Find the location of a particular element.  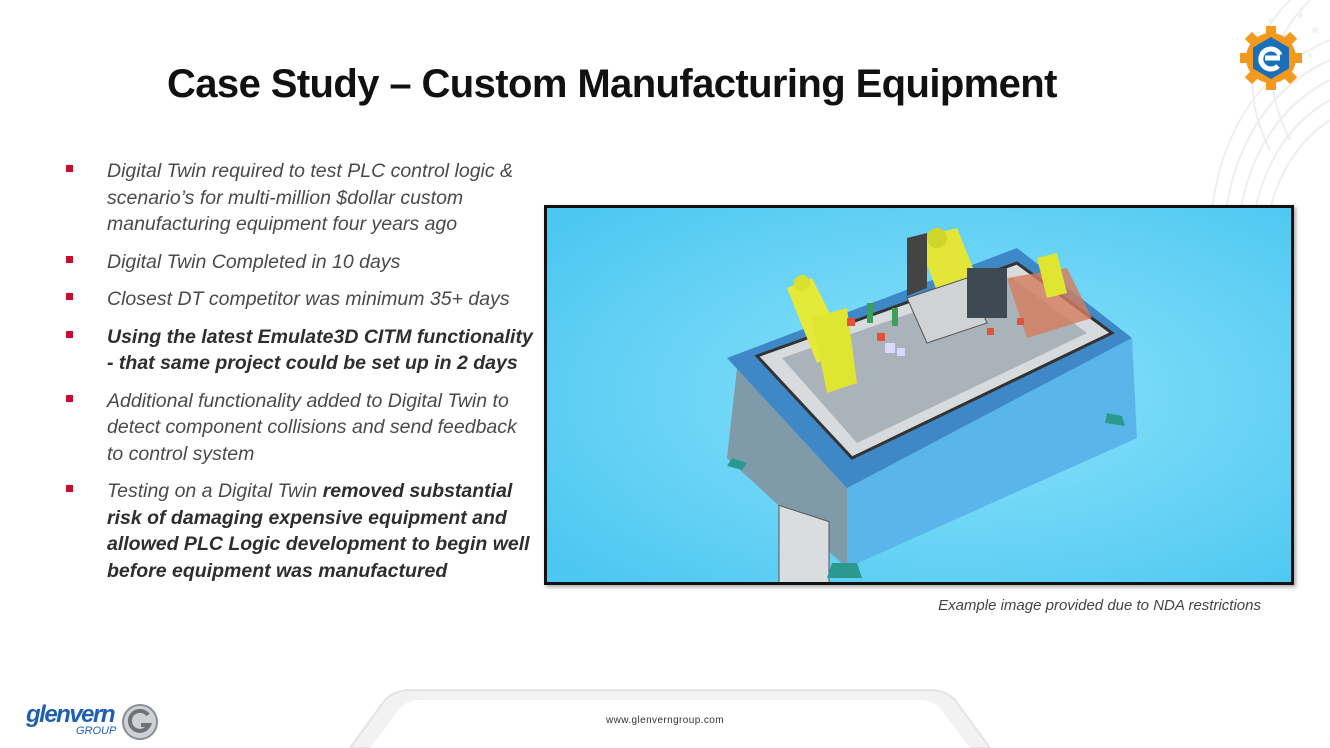

emulate3d-gear-logo is located at coordinates (1271, 58).